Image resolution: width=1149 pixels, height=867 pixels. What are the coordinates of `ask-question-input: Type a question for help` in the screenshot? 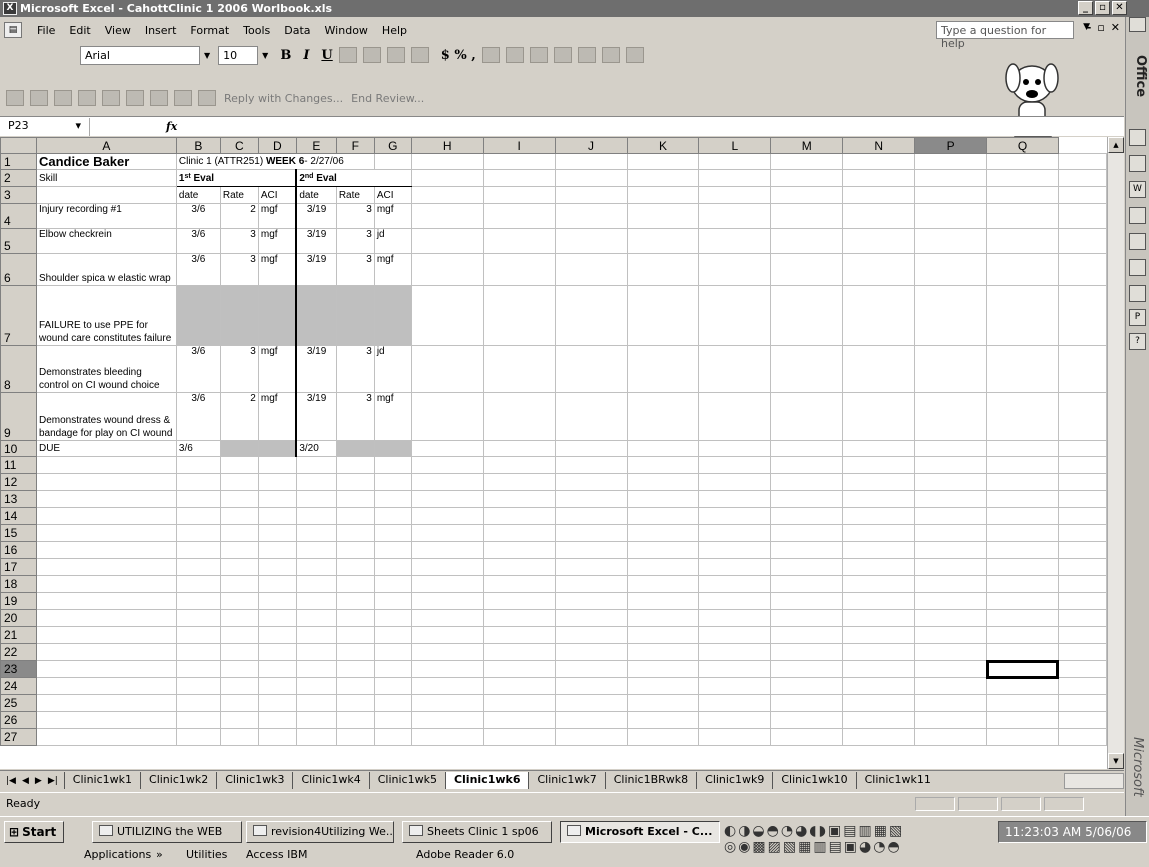 It's located at (1005, 35).